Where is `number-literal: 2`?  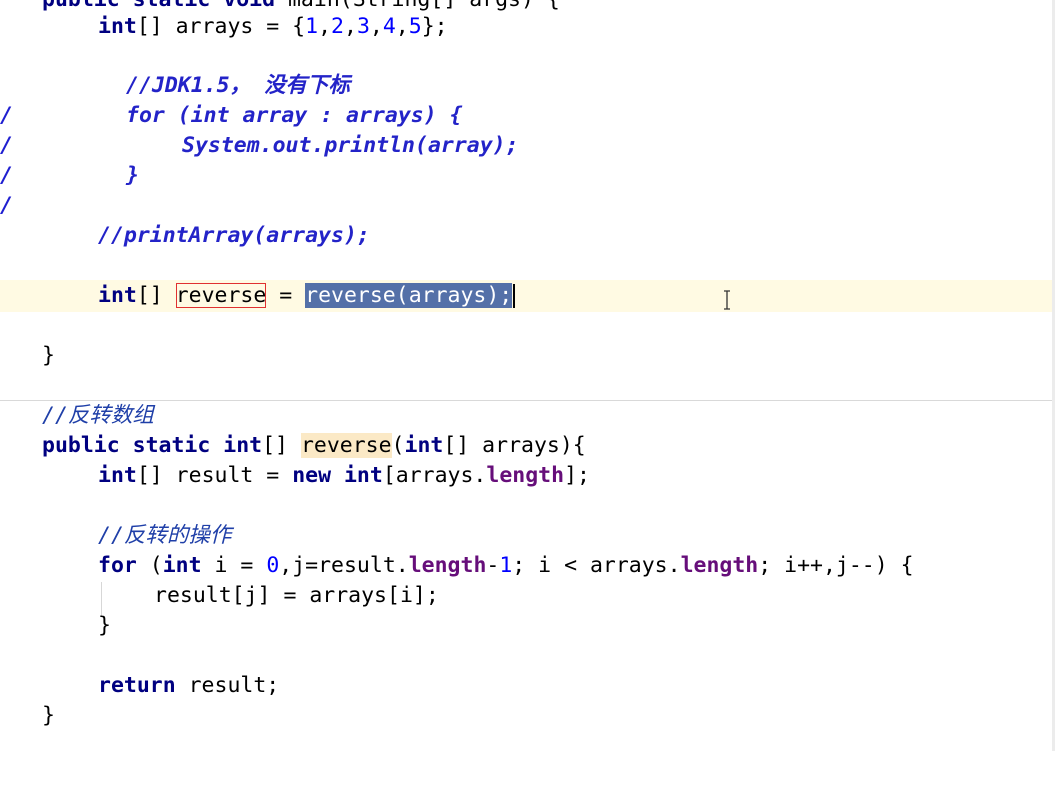 number-literal: 2 is located at coordinates (337, 26).